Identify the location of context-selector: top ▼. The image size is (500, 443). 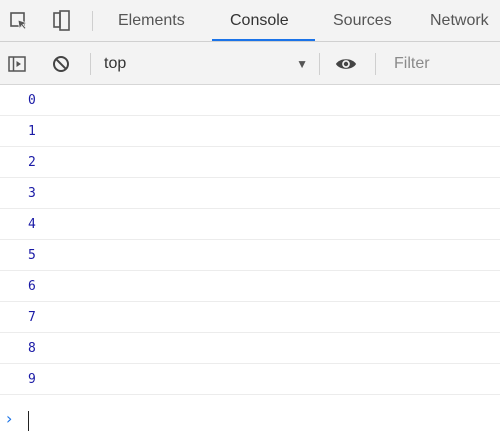
(206, 64).